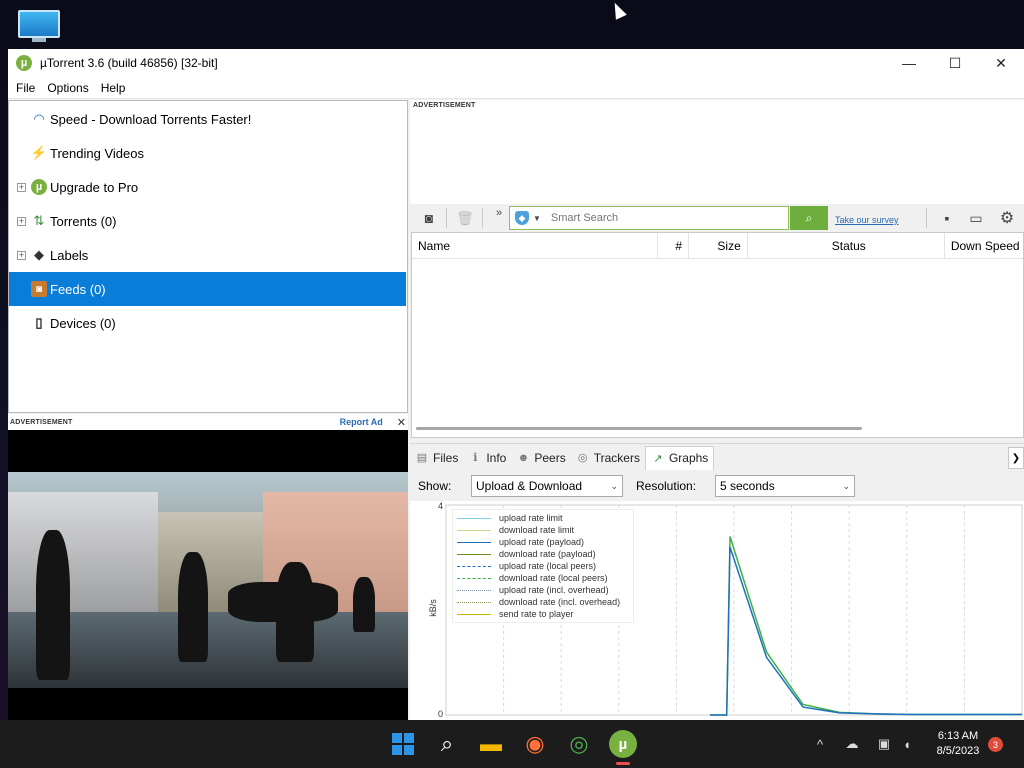 The height and width of the screenshot is (768, 1024). I want to click on legend-label: download rate (local peers), so click(553, 578).